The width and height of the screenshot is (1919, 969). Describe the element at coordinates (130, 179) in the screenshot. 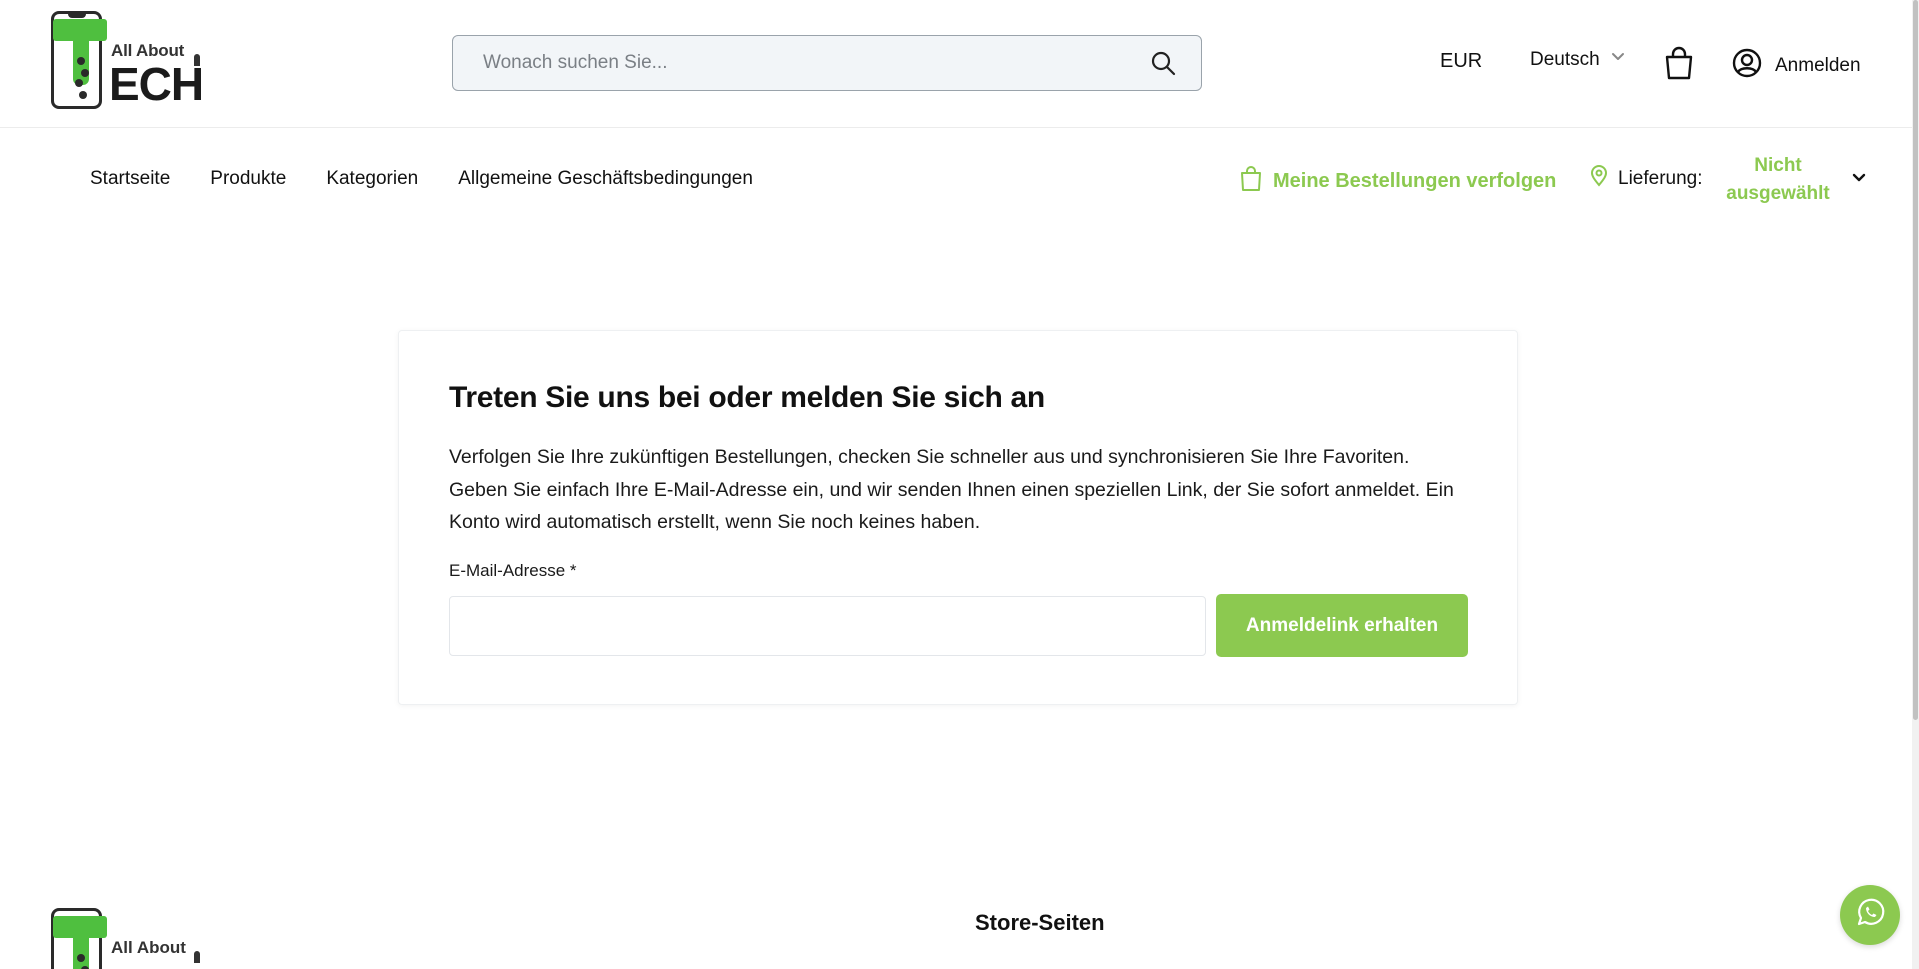

I see `nav-item-startseite: Startseite` at that location.